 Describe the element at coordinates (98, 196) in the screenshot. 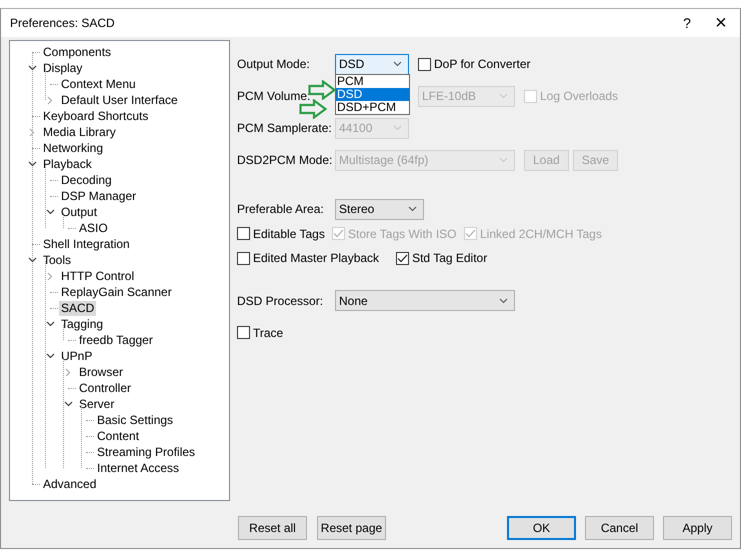

I see `tree-item: DSP Manager` at that location.